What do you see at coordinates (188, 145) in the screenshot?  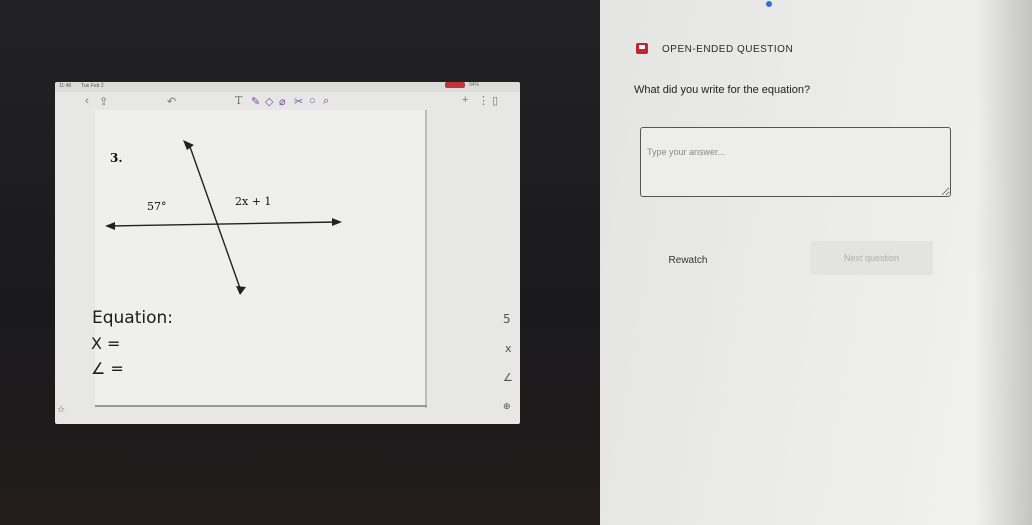 I see `transversal-arrow-top` at bounding box center [188, 145].